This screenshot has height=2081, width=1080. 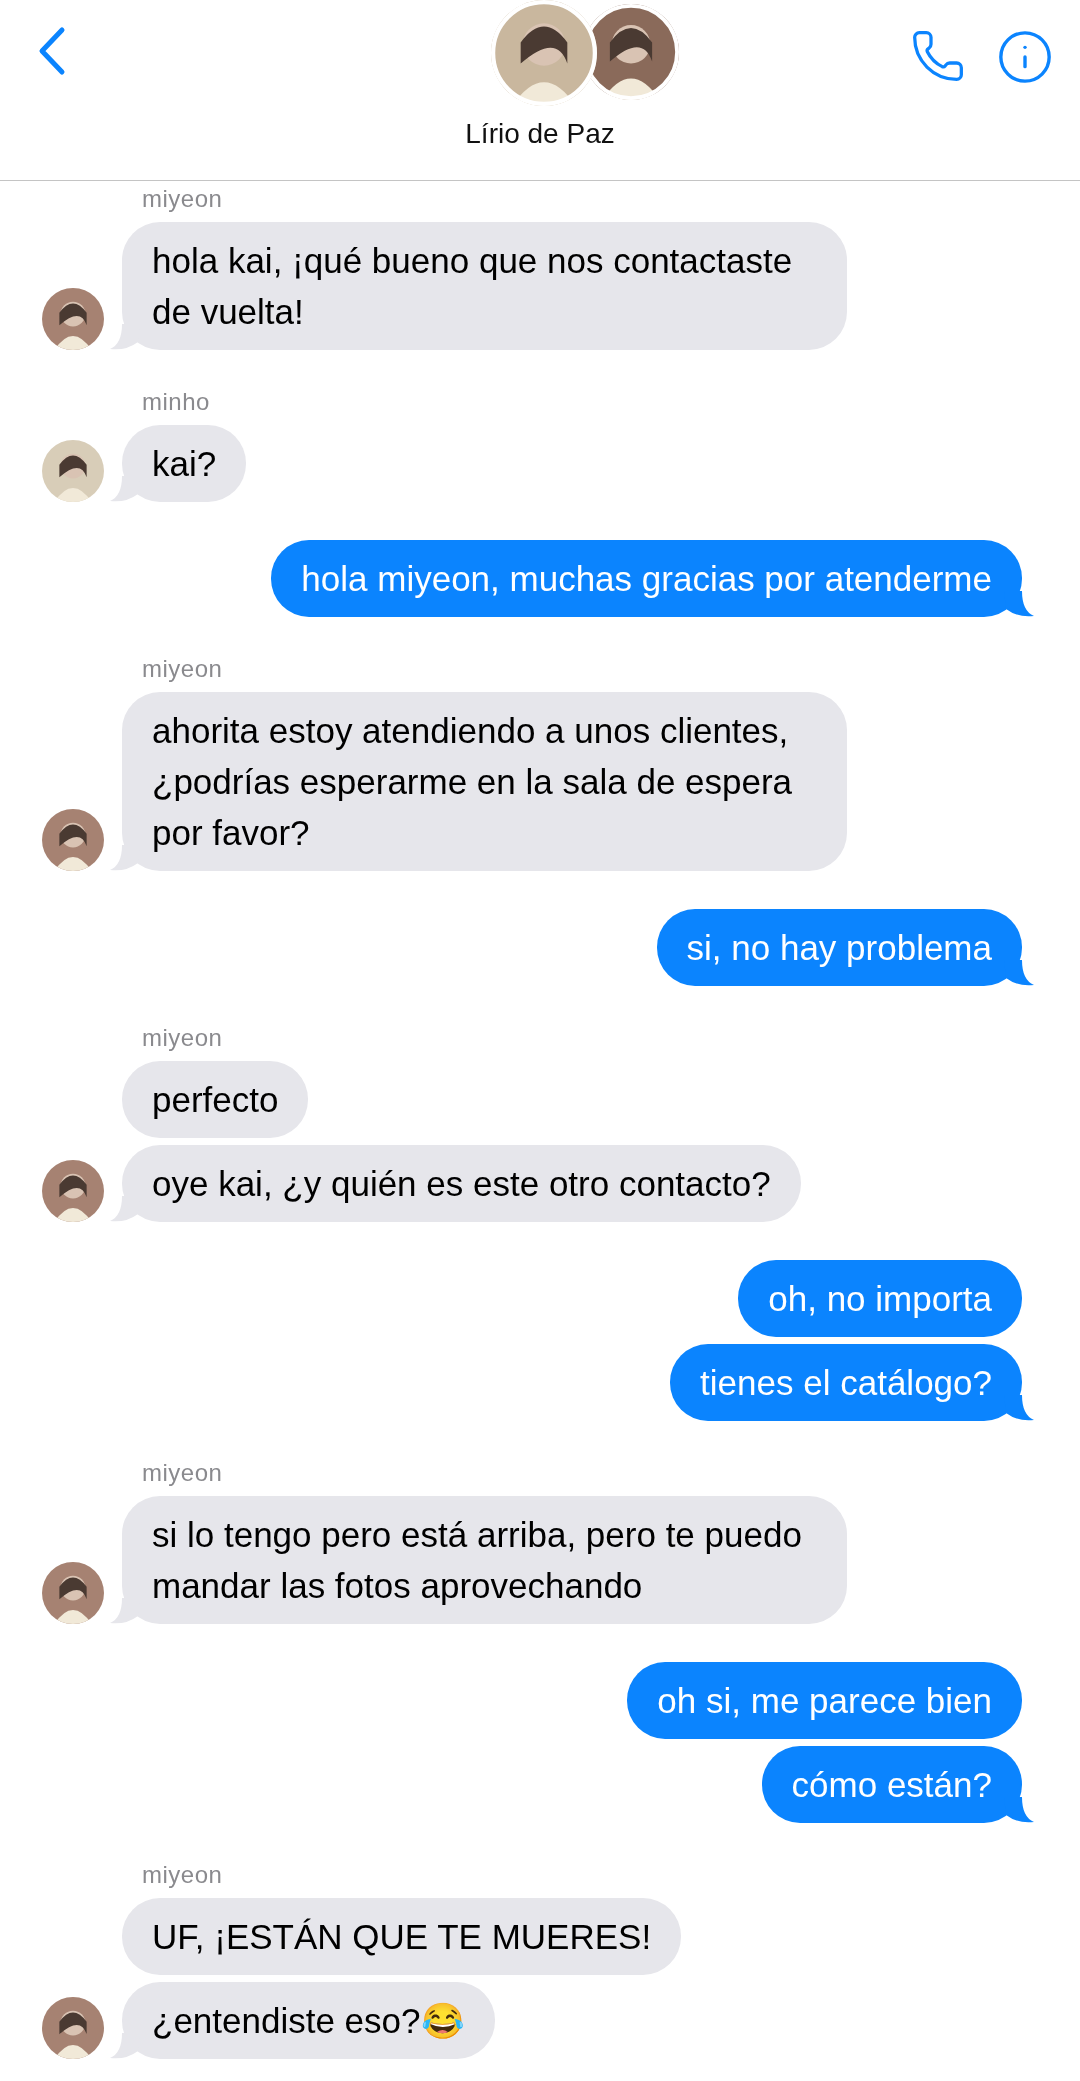 What do you see at coordinates (175, 402) in the screenshot?
I see `sender-name: minho` at bounding box center [175, 402].